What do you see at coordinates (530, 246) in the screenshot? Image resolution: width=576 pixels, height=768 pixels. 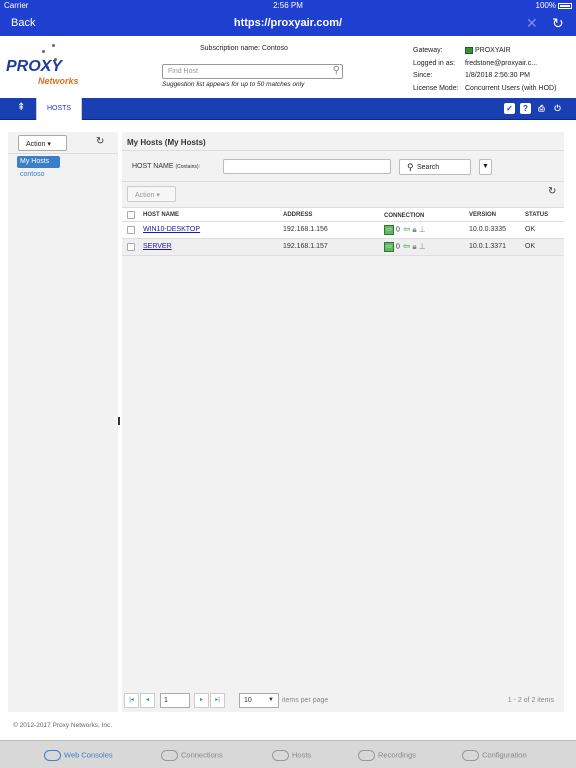 I see `host-status: OK` at bounding box center [530, 246].